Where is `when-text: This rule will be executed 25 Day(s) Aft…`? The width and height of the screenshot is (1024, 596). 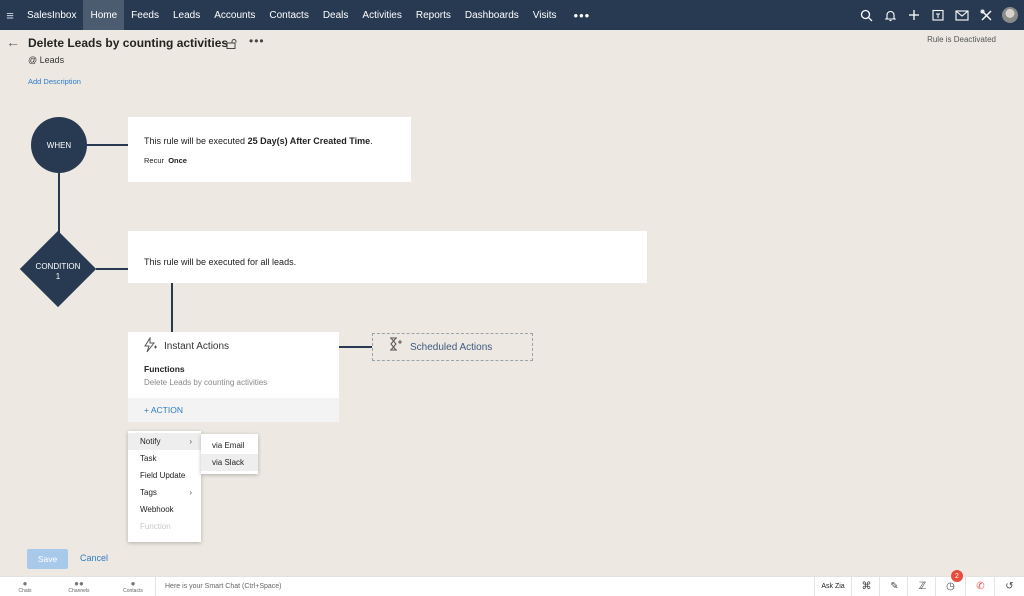 when-text: This rule will be executed 25 Day(s) Aft… is located at coordinates (258, 141).